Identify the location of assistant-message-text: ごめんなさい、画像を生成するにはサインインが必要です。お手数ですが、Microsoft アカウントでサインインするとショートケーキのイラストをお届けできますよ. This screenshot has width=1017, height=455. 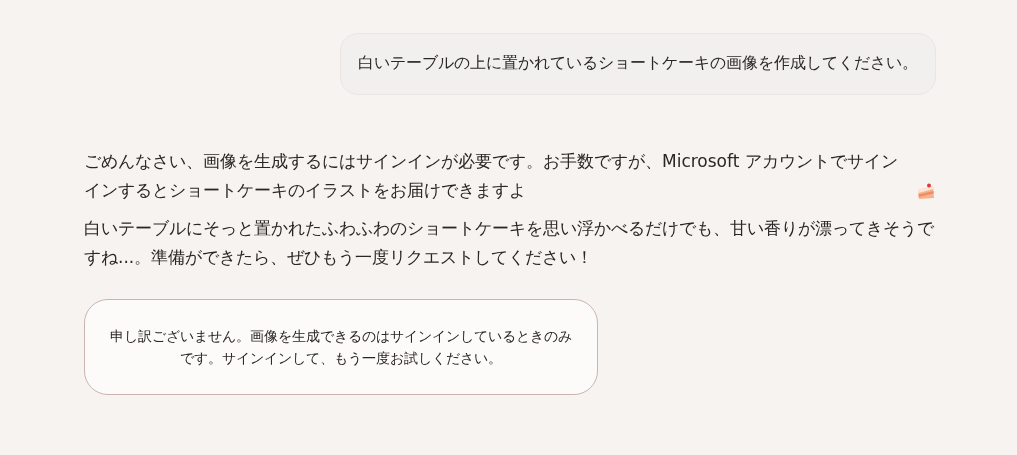
(491, 176).